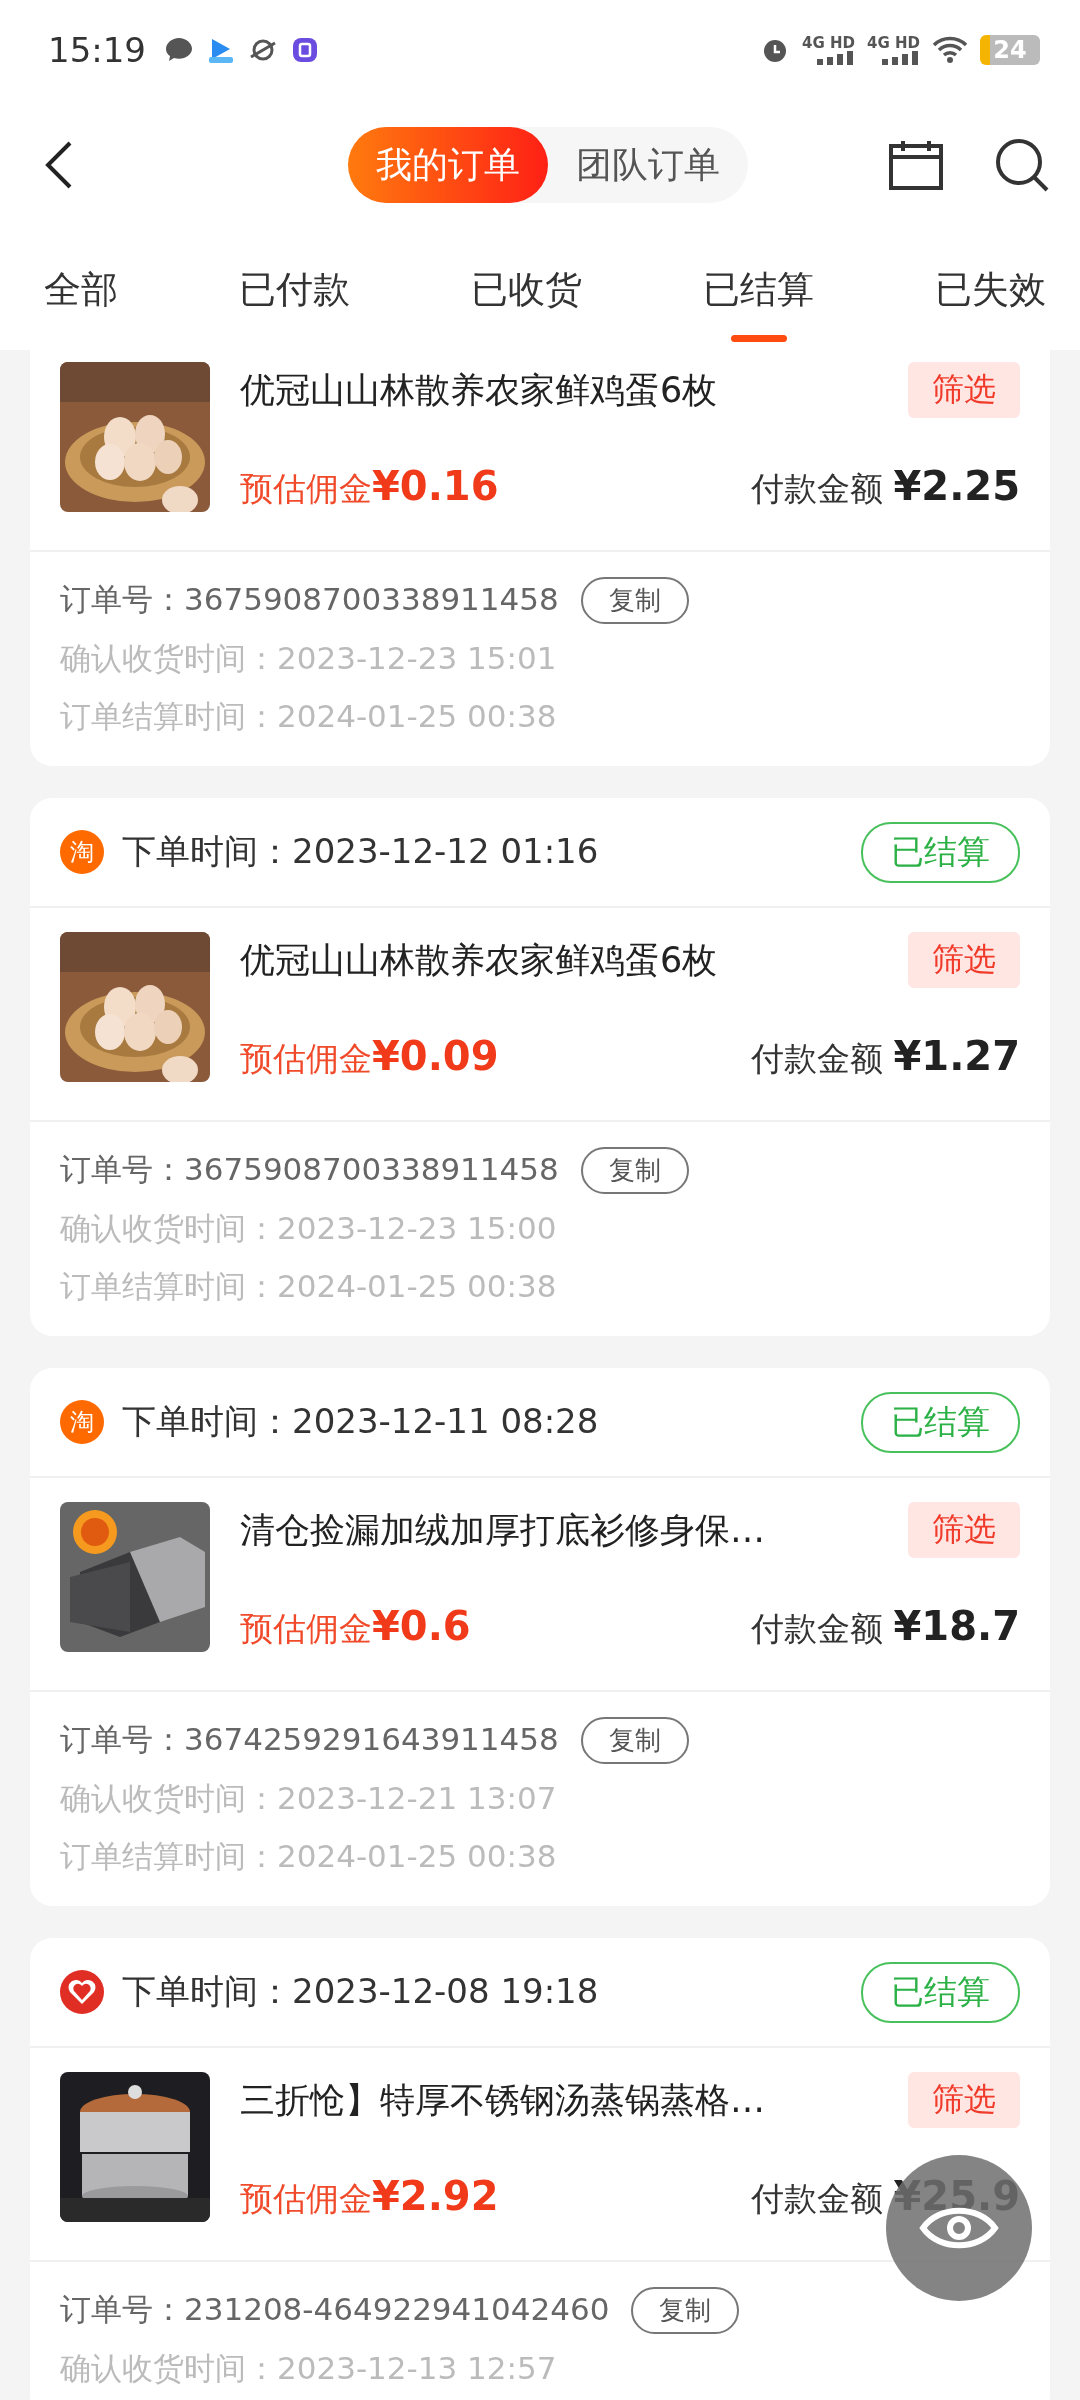 The image size is (1080, 2400). I want to click on back-icon, so click(59, 165).